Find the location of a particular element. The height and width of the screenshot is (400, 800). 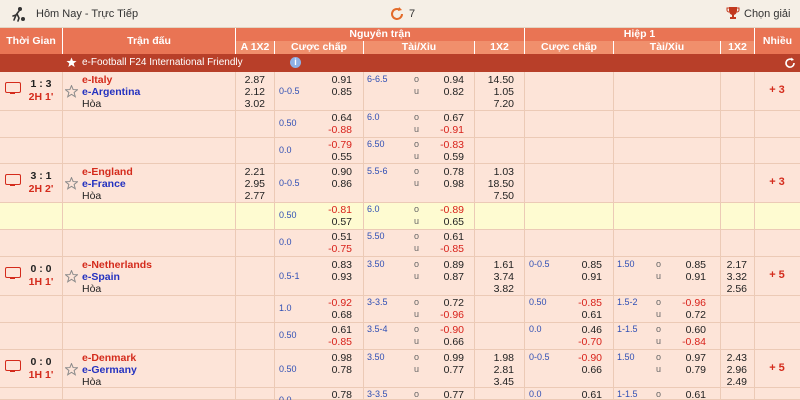

full-1x2-odds: 7.50 is located at coordinates (496, 196).